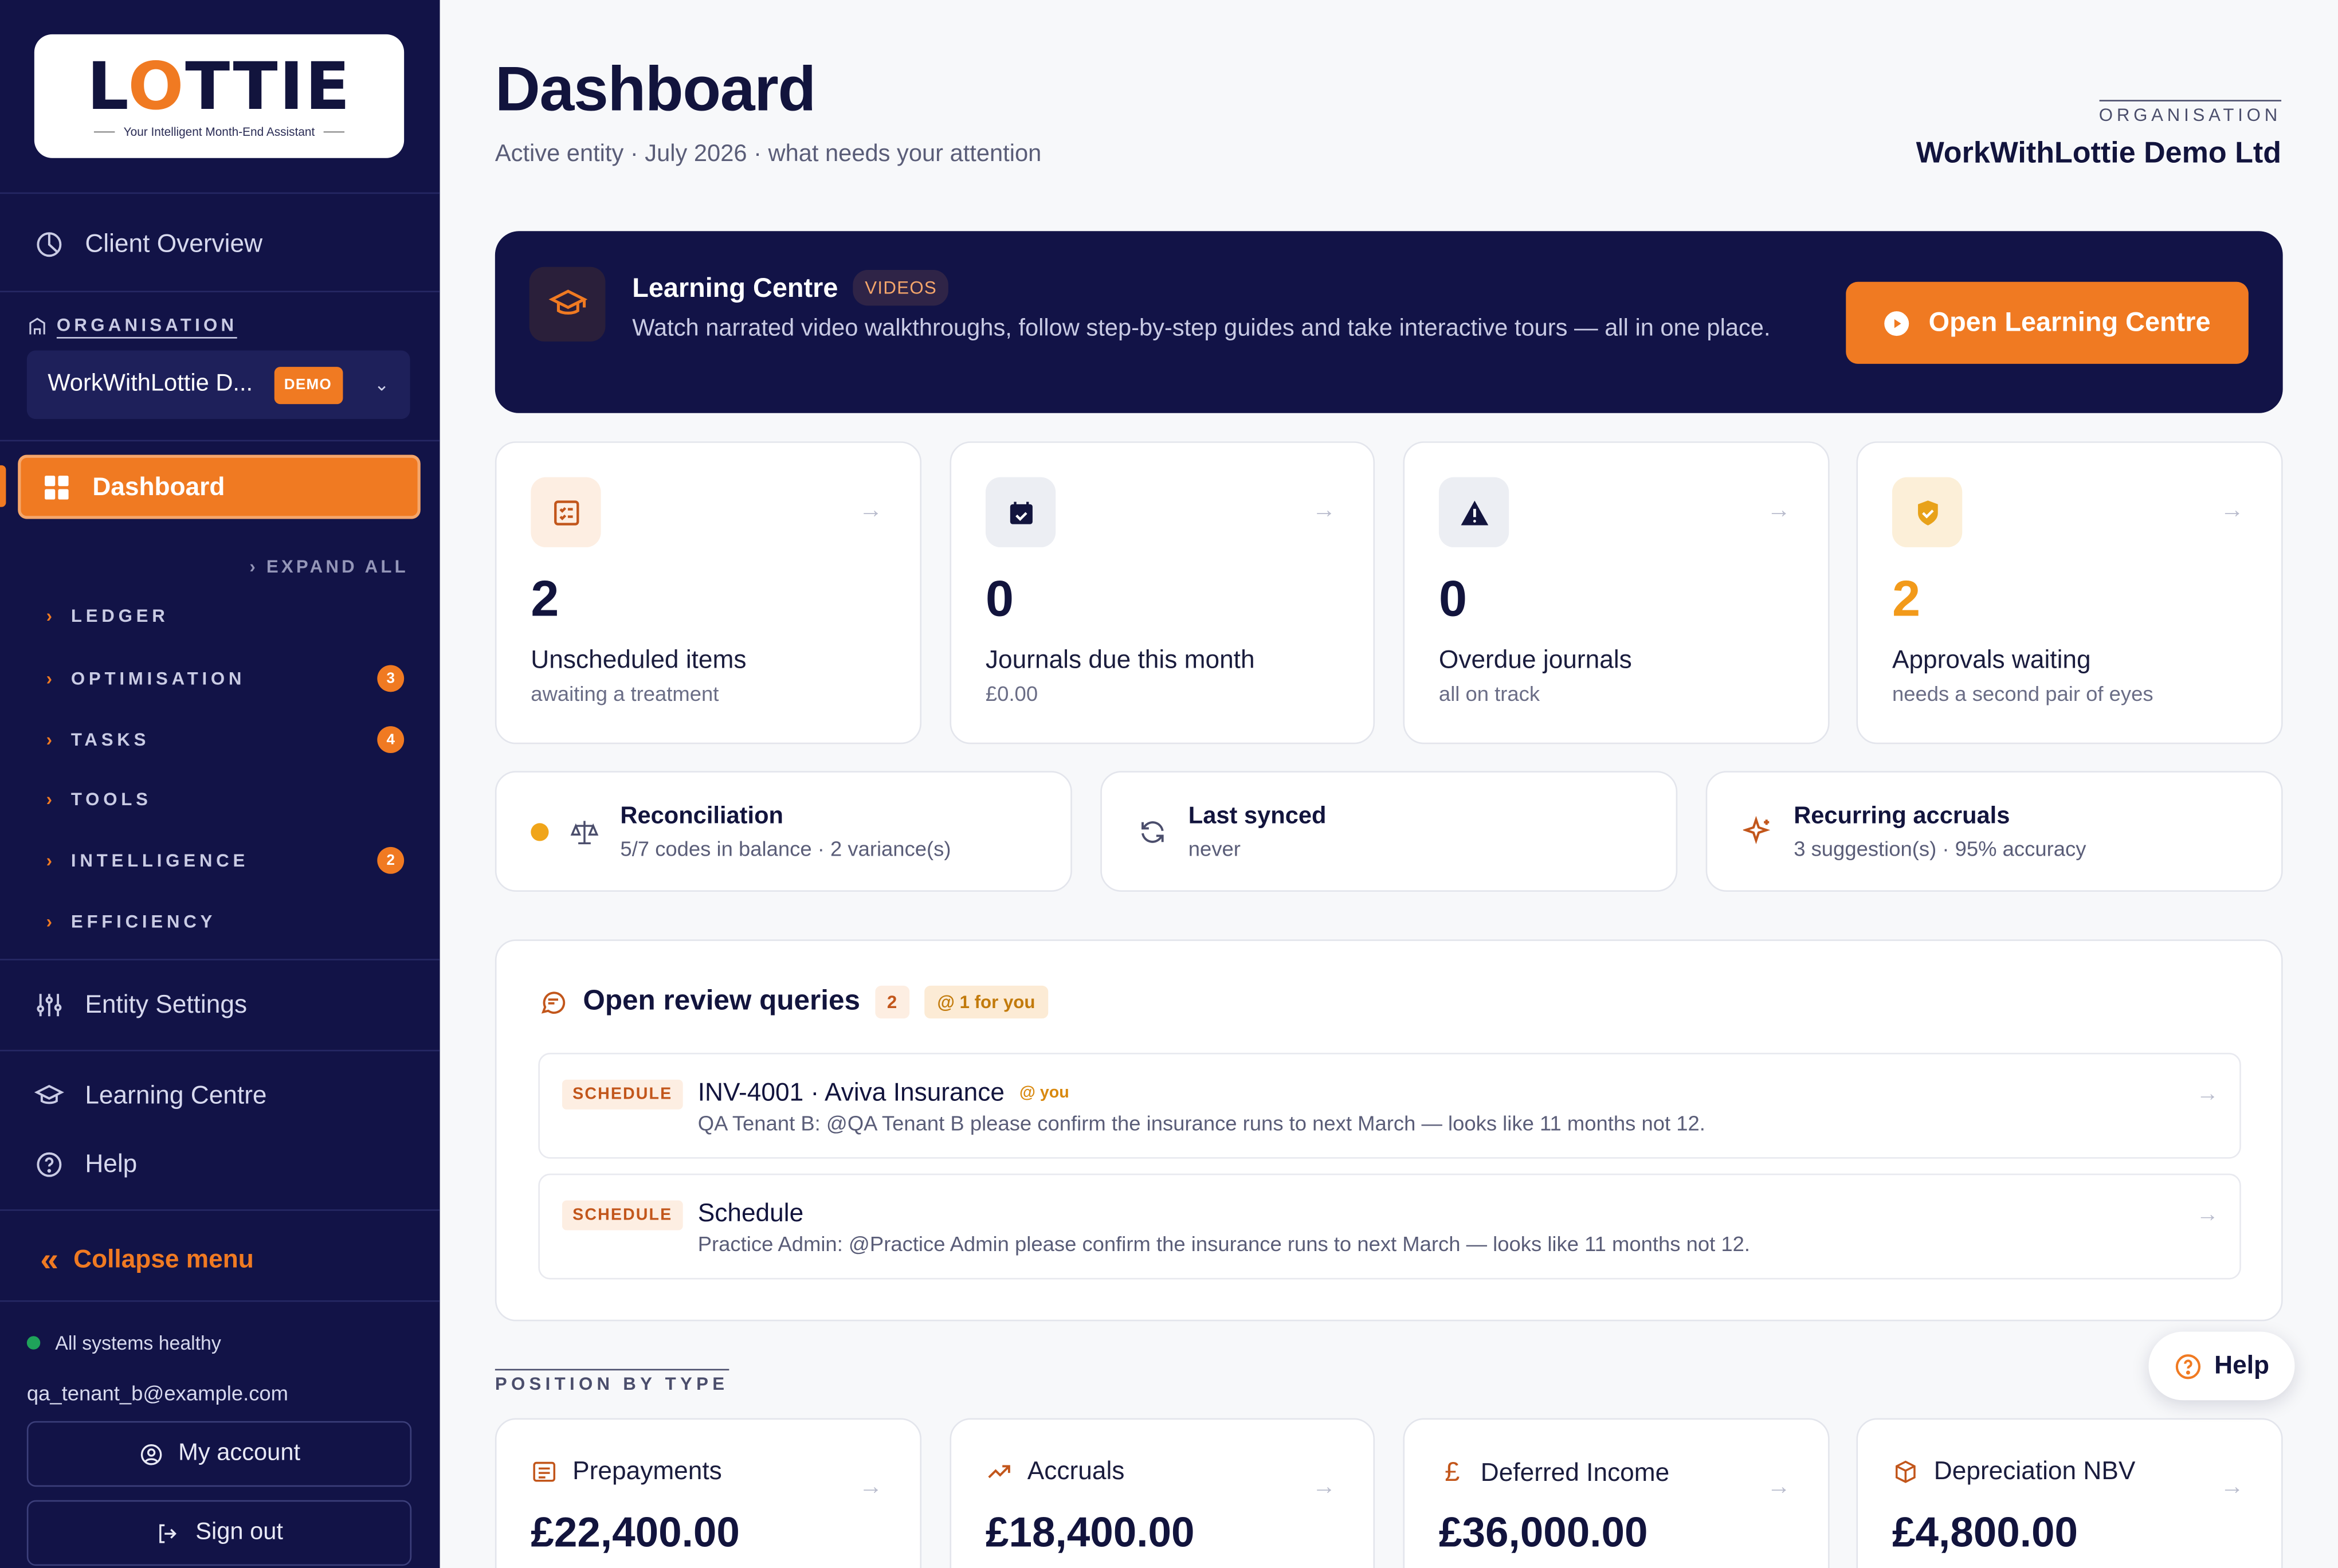 The image size is (2338, 1568). Describe the element at coordinates (147, 327) in the screenshot. I see `org-label-text: ORGANISATION` at that location.